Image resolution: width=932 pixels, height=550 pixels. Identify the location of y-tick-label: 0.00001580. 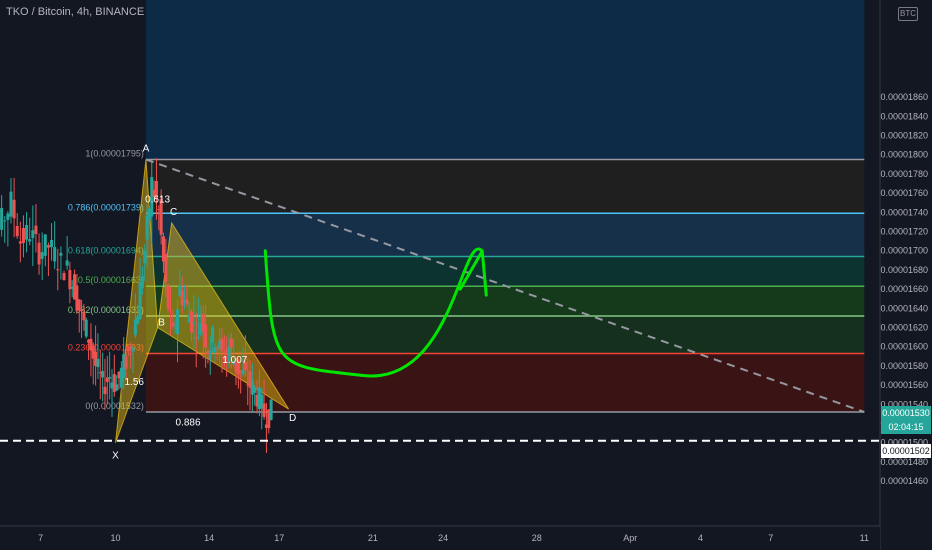
(904, 366).